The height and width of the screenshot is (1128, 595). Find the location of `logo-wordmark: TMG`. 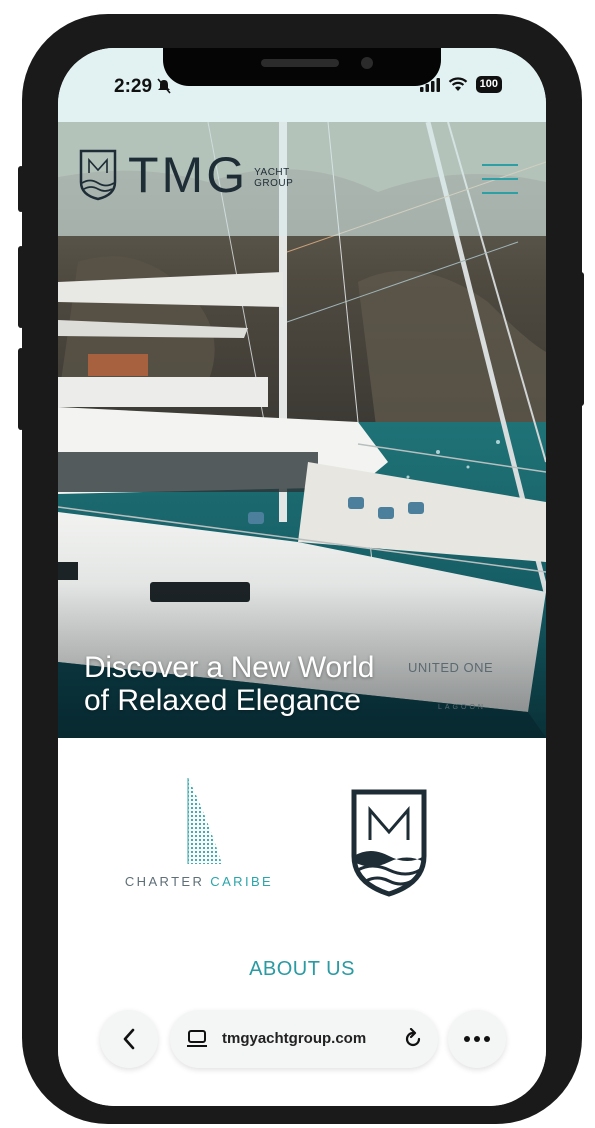

logo-wordmark: TMG is located at coordinates (188, 175).